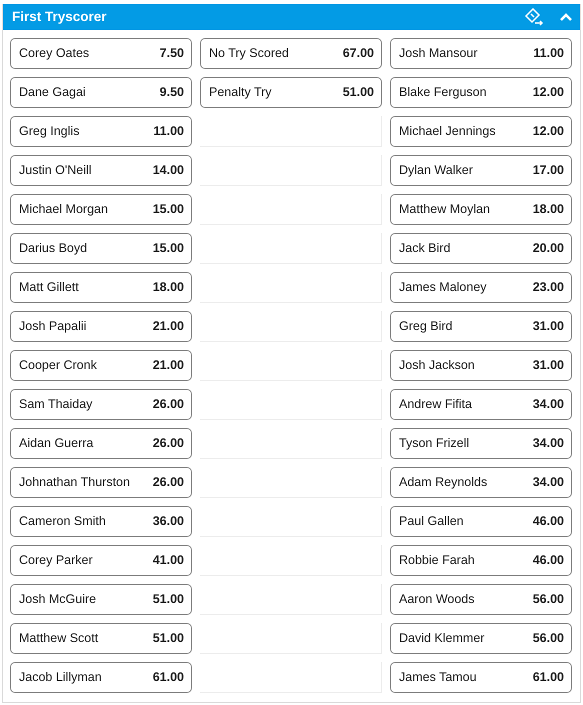 Image resolution: width=583 pixels, height=705 pixels. Describe the element at coordinates (101, 287) in the screenshot. I see `selection-button: Matt Gillett 18.00` at that location.